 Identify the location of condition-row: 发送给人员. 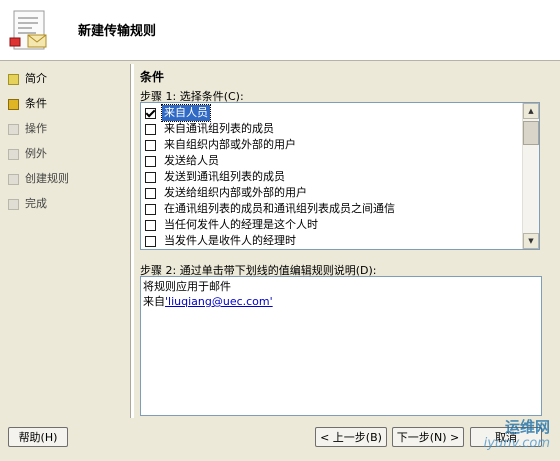
(331, 161).